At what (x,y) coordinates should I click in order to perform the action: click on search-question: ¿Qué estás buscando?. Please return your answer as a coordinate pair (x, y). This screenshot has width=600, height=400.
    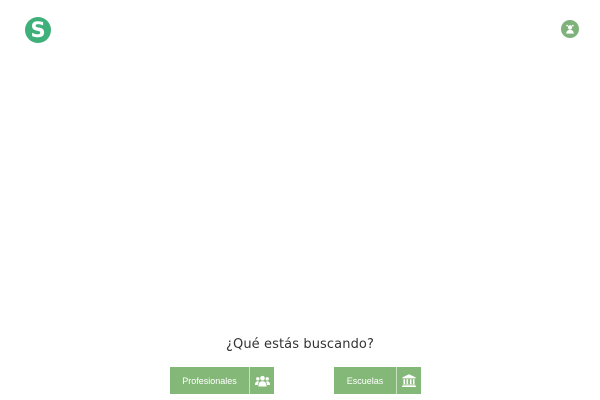
    Looking at the image, I should click on (300, 344).